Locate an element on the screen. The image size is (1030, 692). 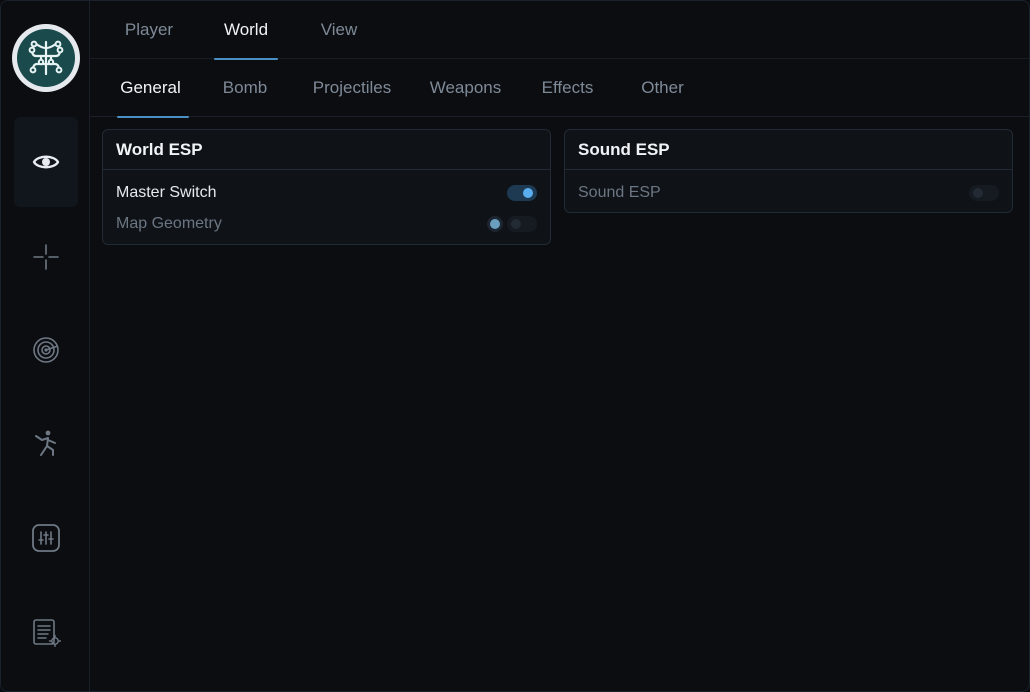
tab-label: World is located at coordinates (246, 29).